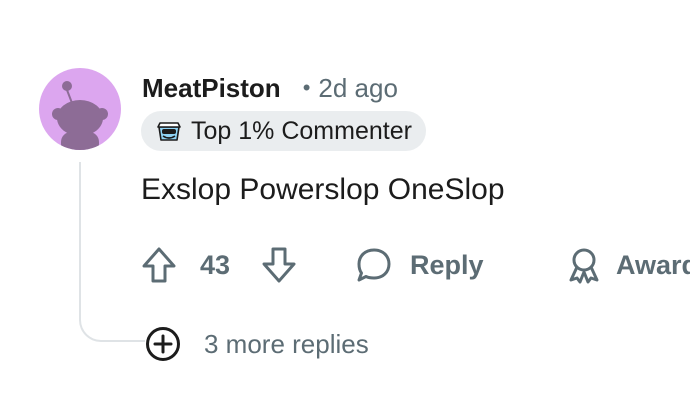 The image size is (690, 404). What do you see at coordinates (286, 343) in the screenshot?
I see `more-replies-label: 3 more replies` at bounding box center [286, 343].